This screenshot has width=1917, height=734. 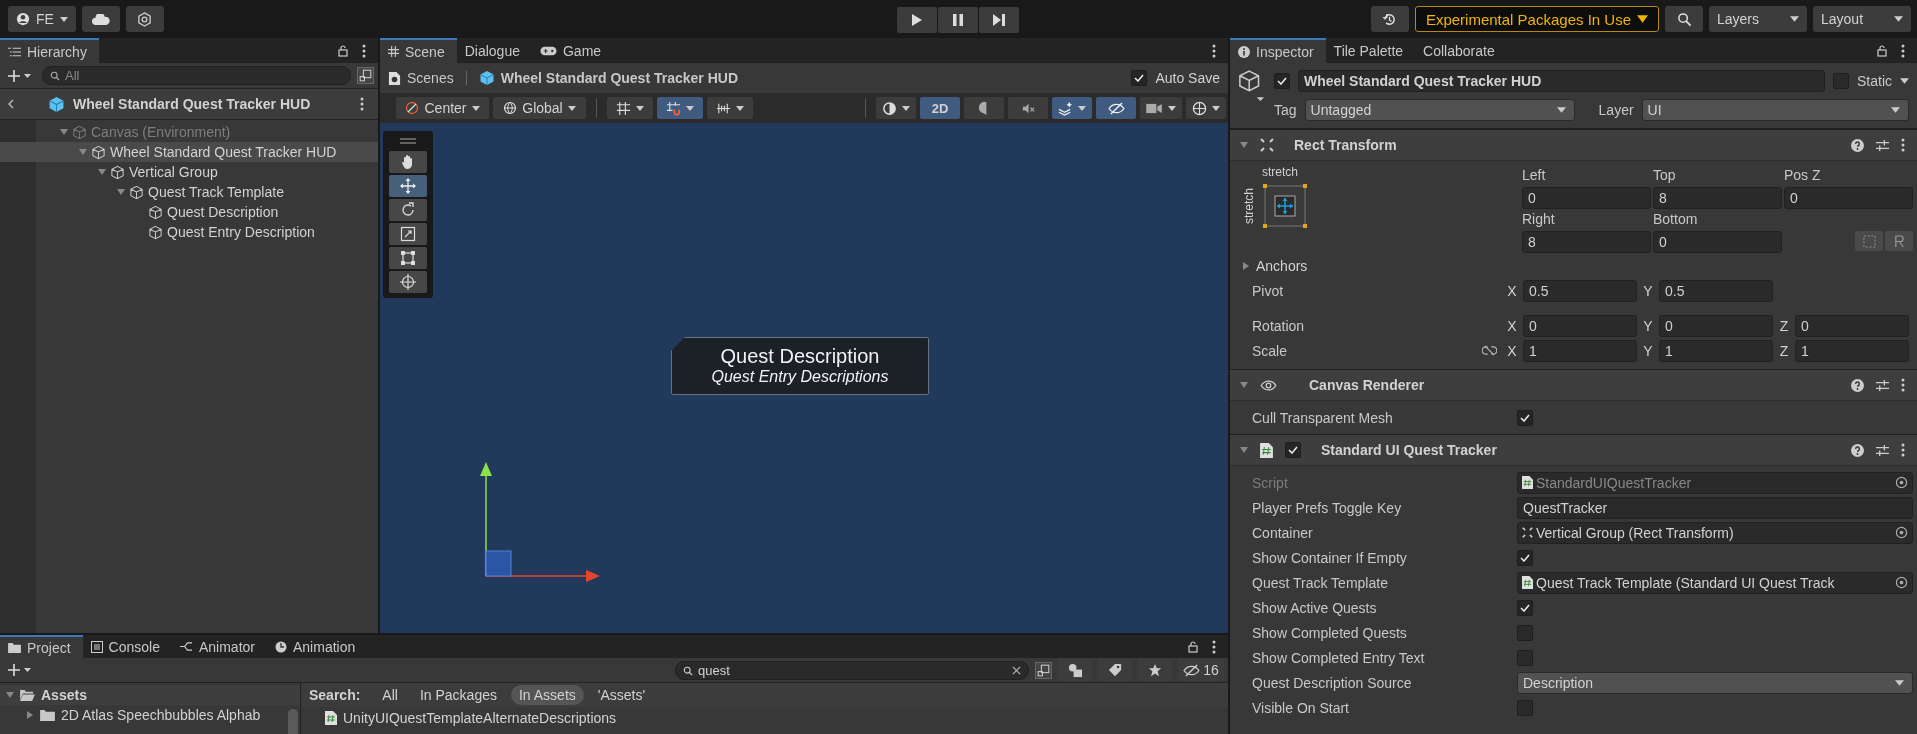 I want to click on project-tab: Console, so click(x=127, y=646).